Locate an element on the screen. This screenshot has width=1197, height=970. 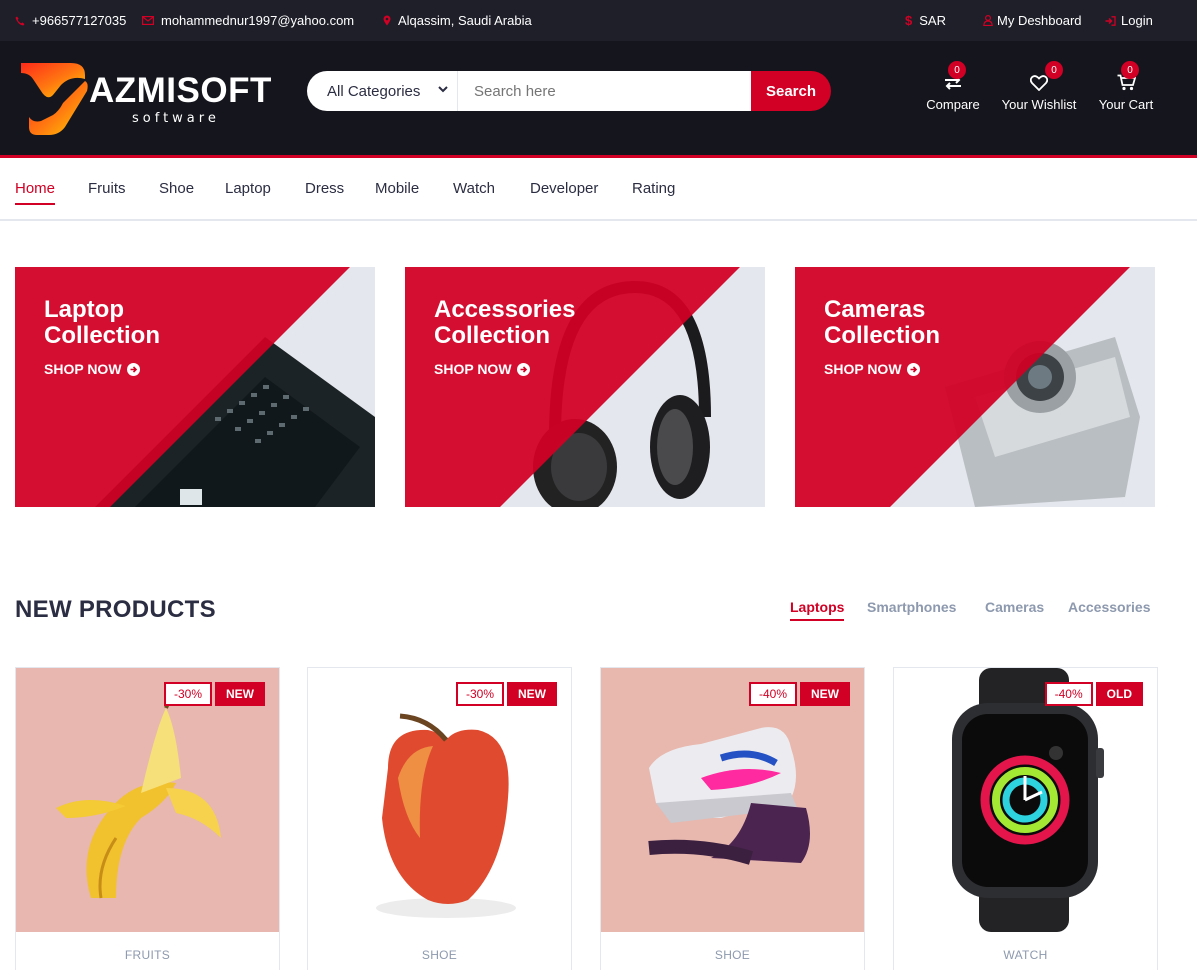
category-select-value: All Categories is located at coordinates (374, 91).